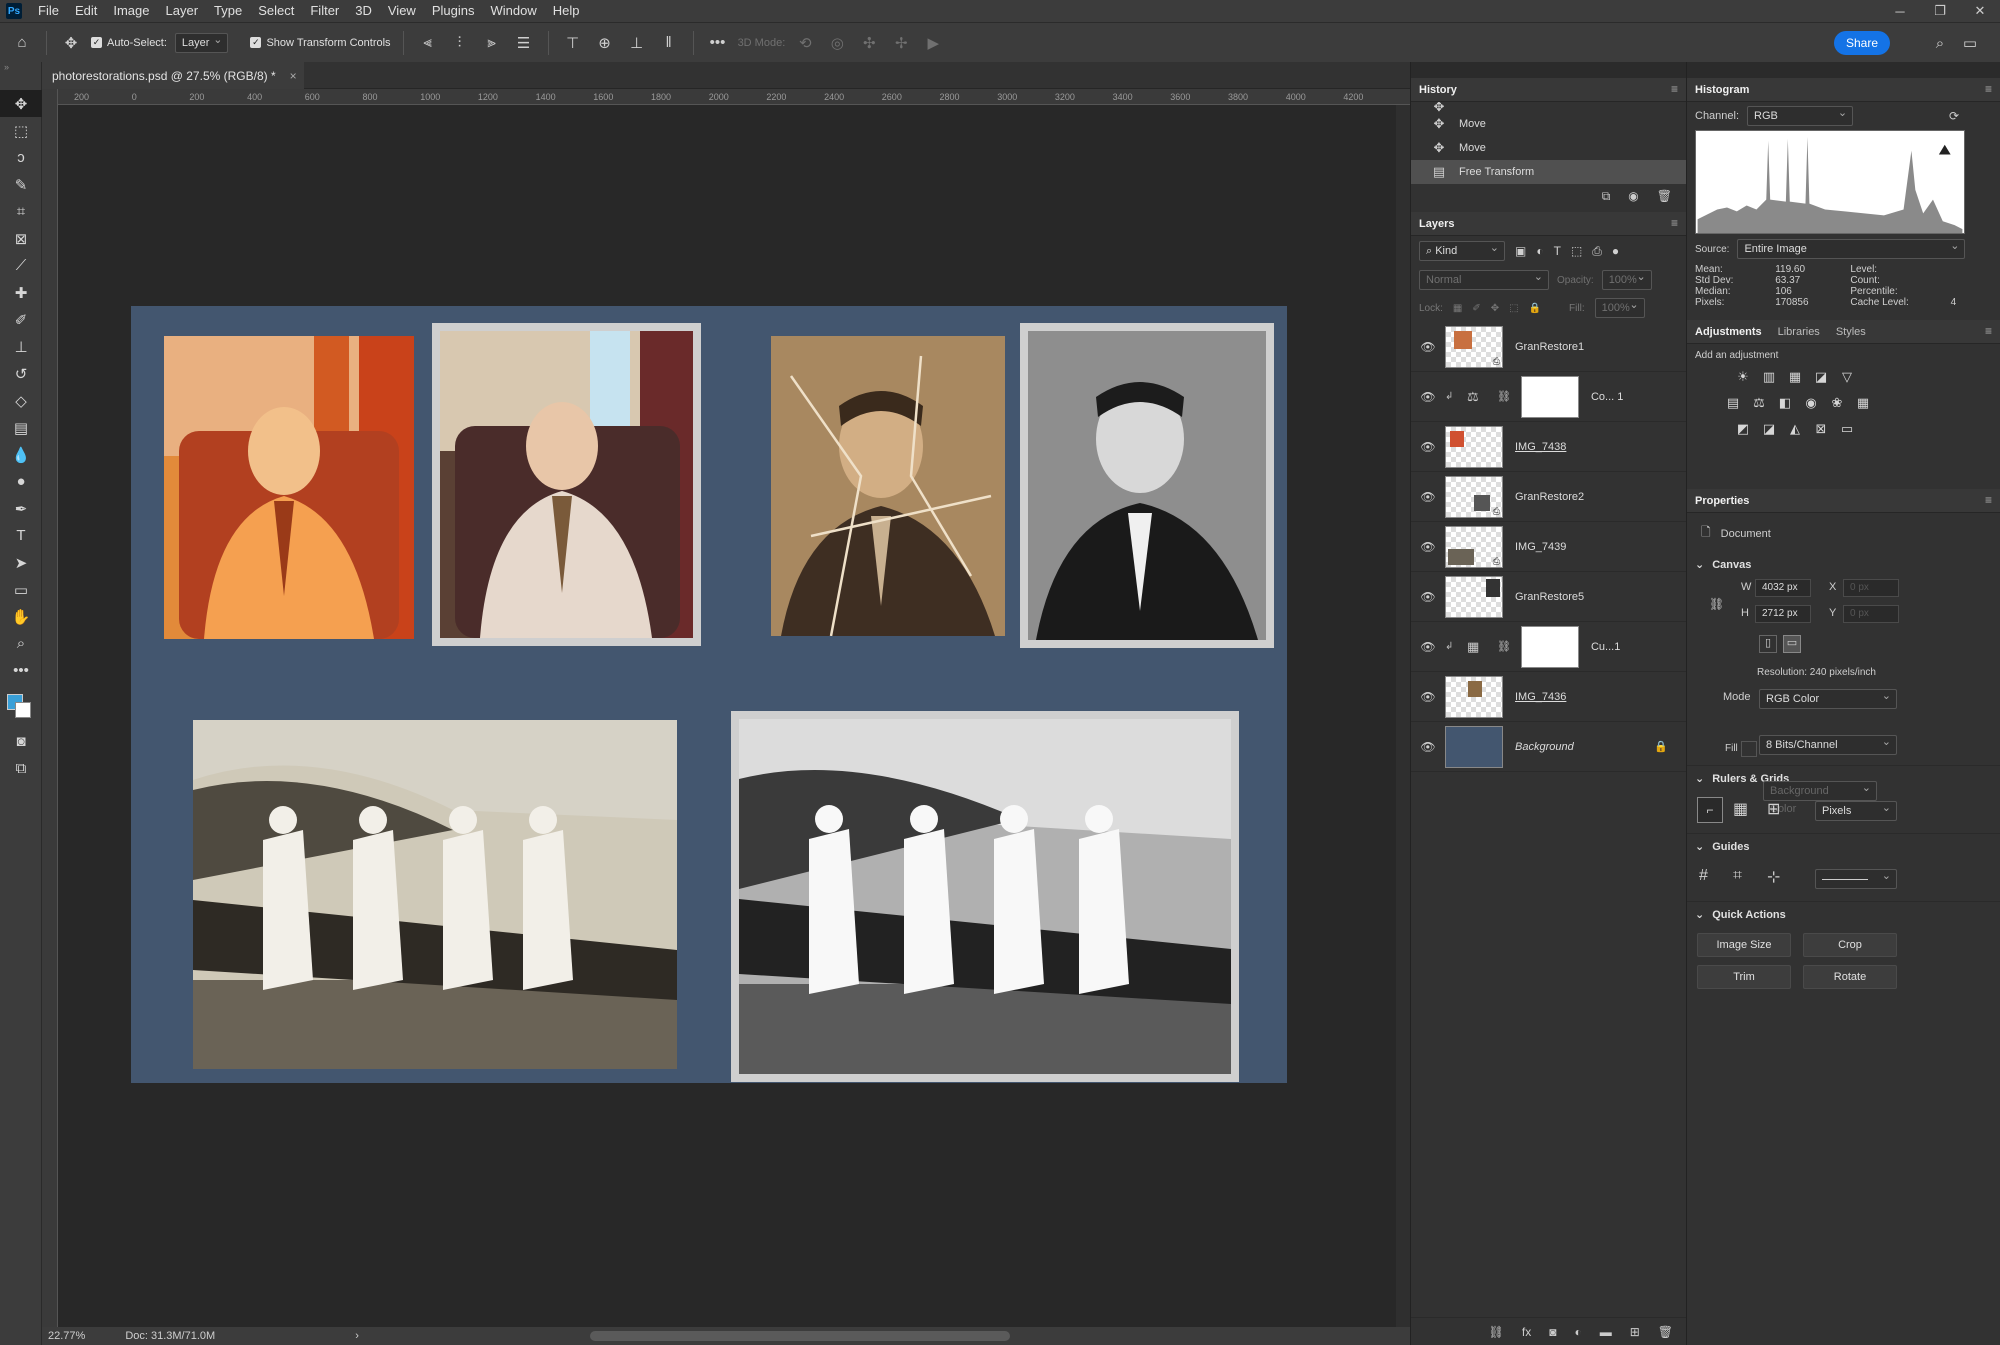 This screenshot has height=1345, width=2000. I want to click on layers-tab: Layers, so click(1436, 224).